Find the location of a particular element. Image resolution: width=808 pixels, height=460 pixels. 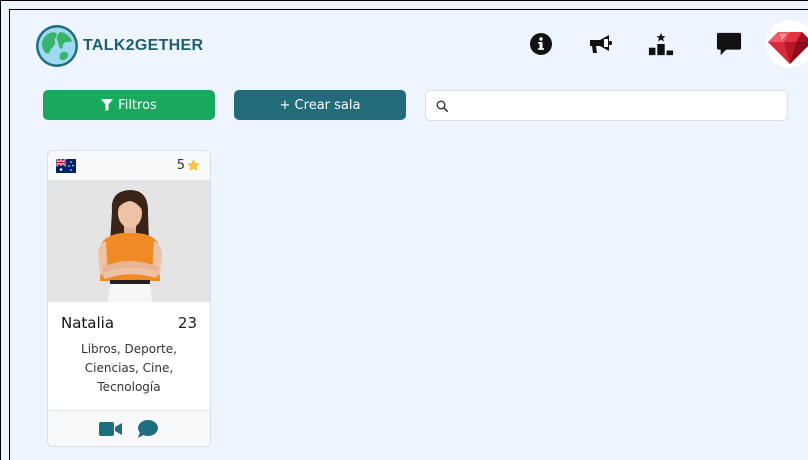

avatar is located at coordinates (787, 44).